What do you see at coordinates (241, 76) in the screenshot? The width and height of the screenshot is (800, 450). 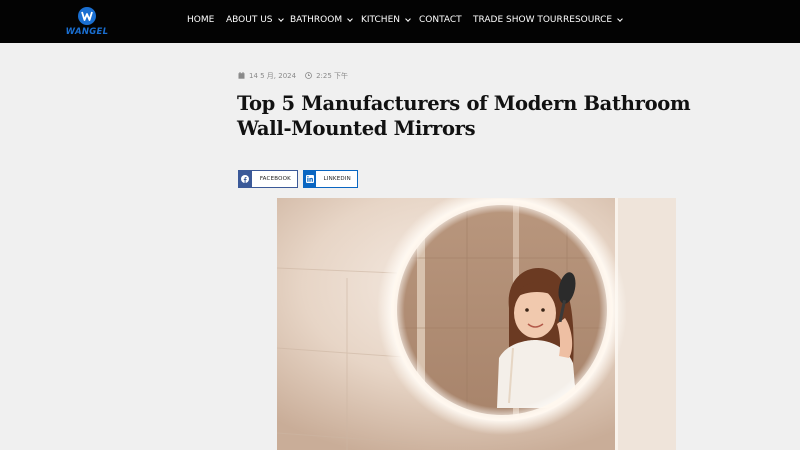 I see `calendar-icon` at bounding box center [241, 76].